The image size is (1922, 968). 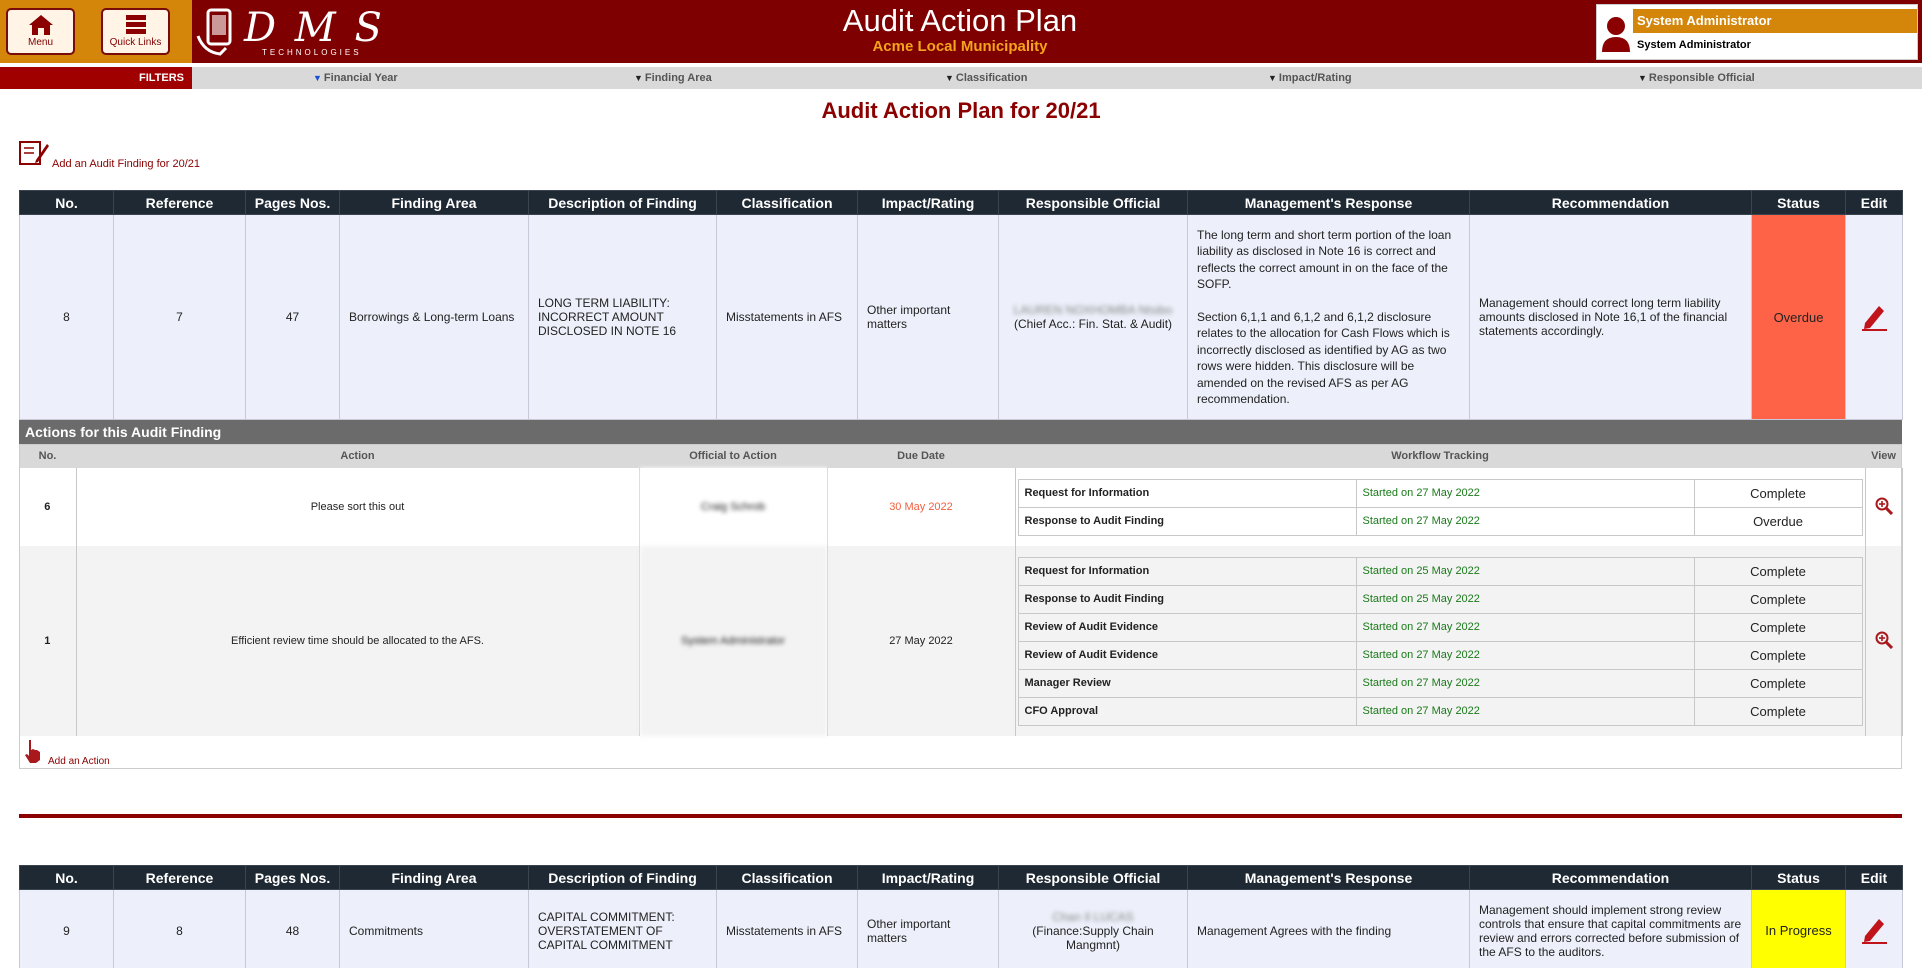 What do you see at coordinates (1694, 45) in the screenshot?
I see `user-name: System Administrator` at bounding box center [1694, 45].